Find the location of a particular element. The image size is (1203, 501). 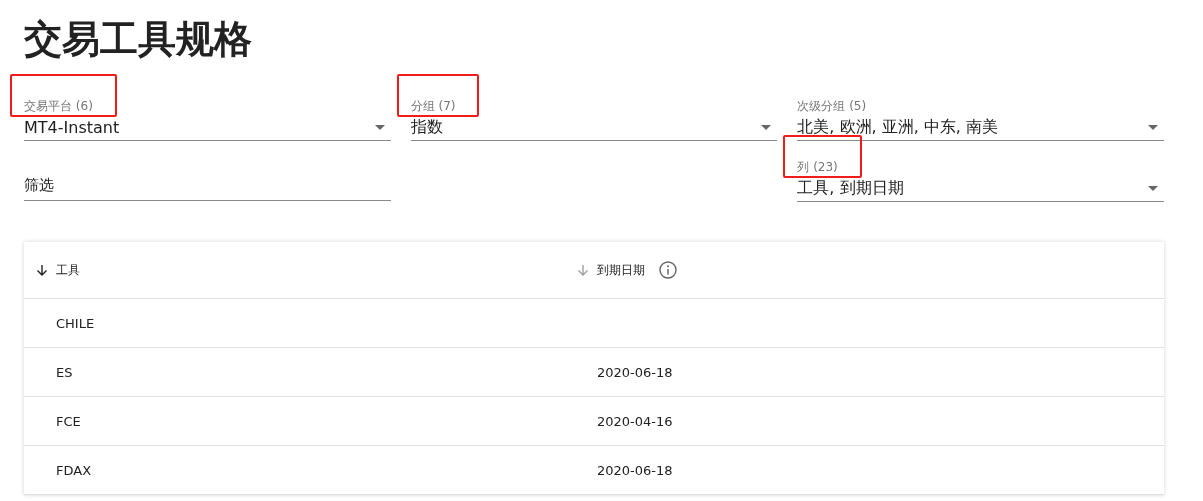

field-value: 工具, 到期日期 is located at coordinates (850, 188).